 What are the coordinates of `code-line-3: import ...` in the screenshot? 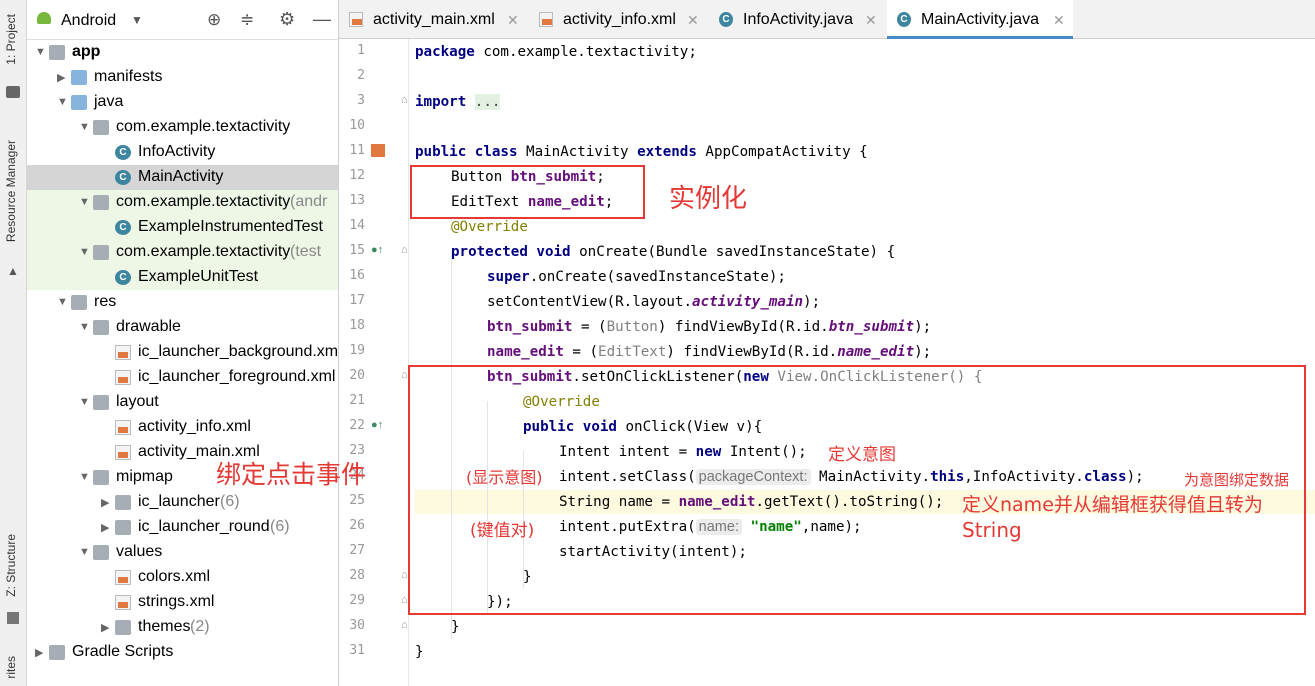 It's located at (458, 102).